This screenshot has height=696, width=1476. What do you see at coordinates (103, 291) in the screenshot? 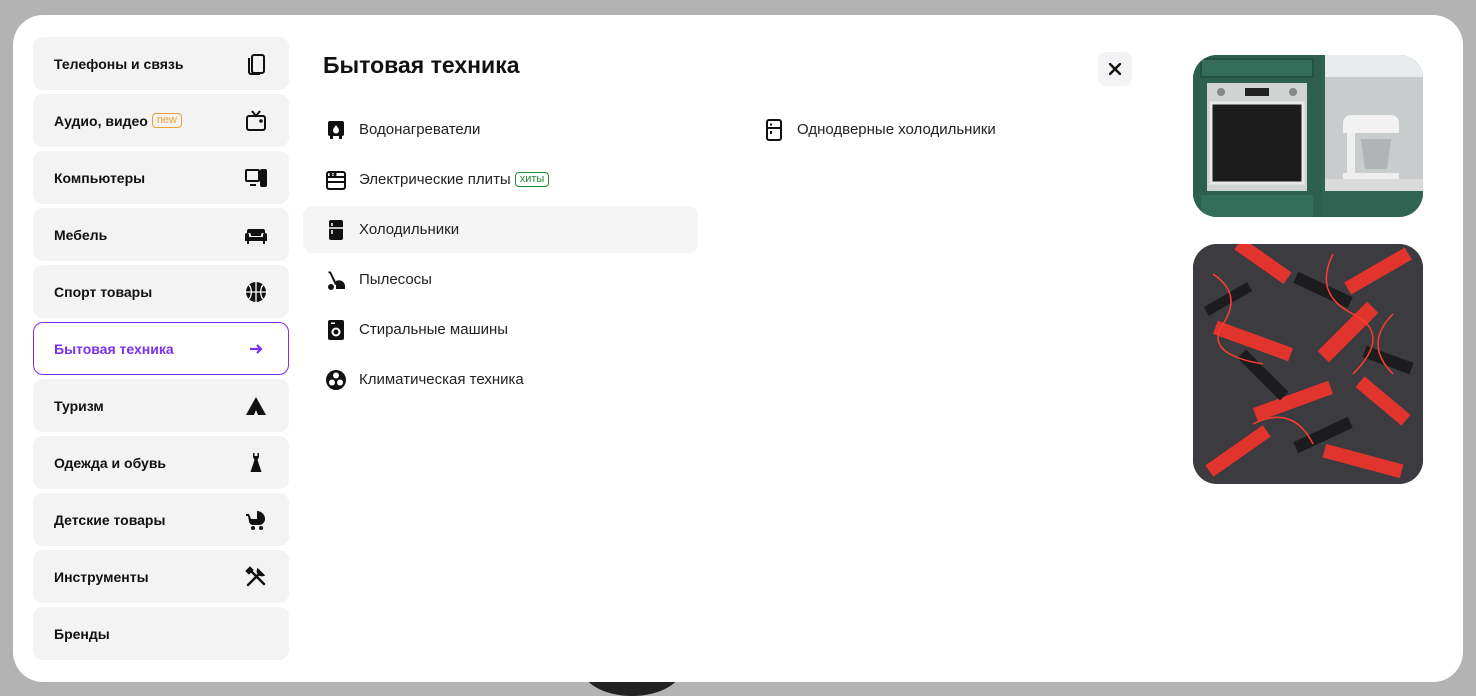
I see `sidebar-item-label: Спорт товары` at bounding box center [103, 291].